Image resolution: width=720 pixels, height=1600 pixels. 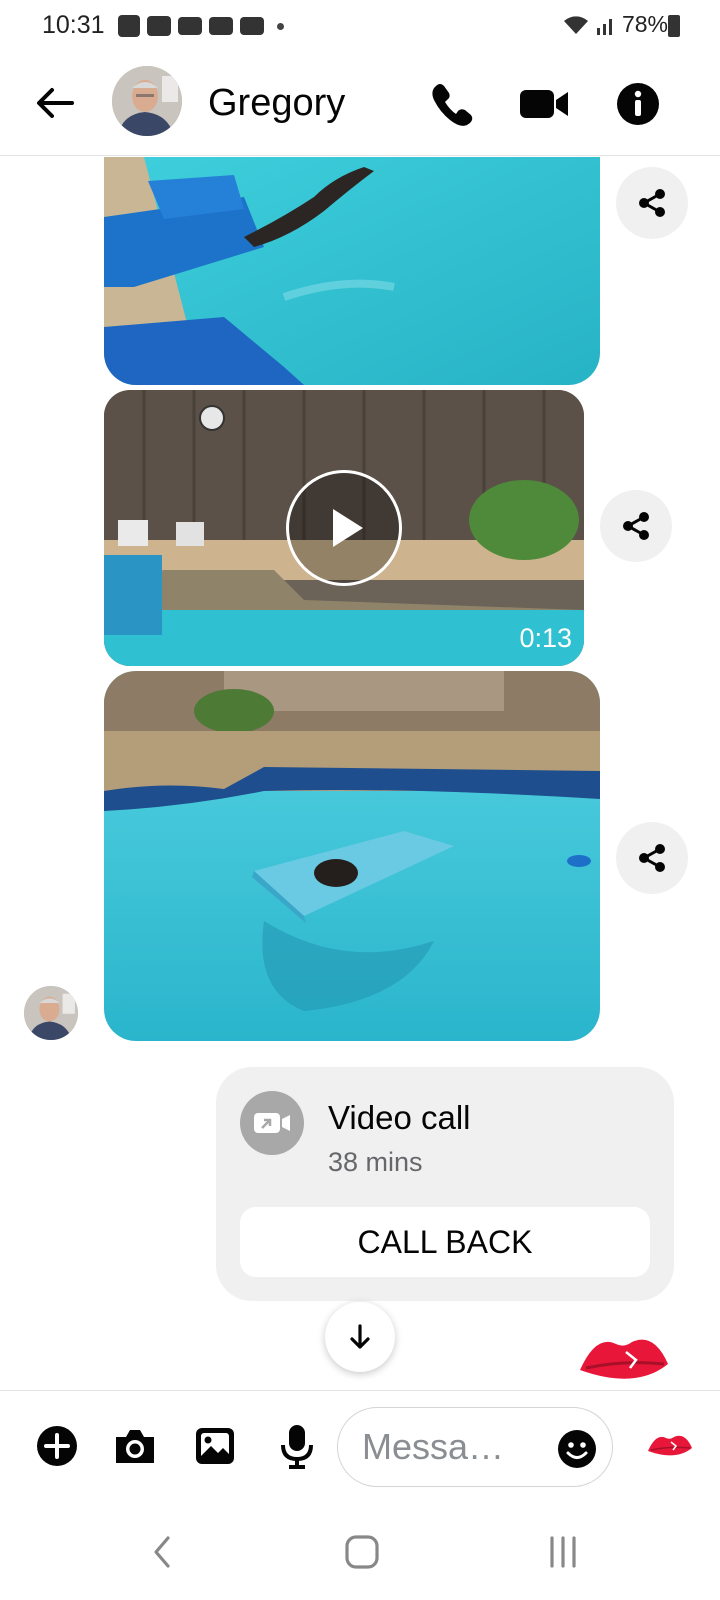 I want to click on contact-name: Gregory, so click(x=276, y=103).